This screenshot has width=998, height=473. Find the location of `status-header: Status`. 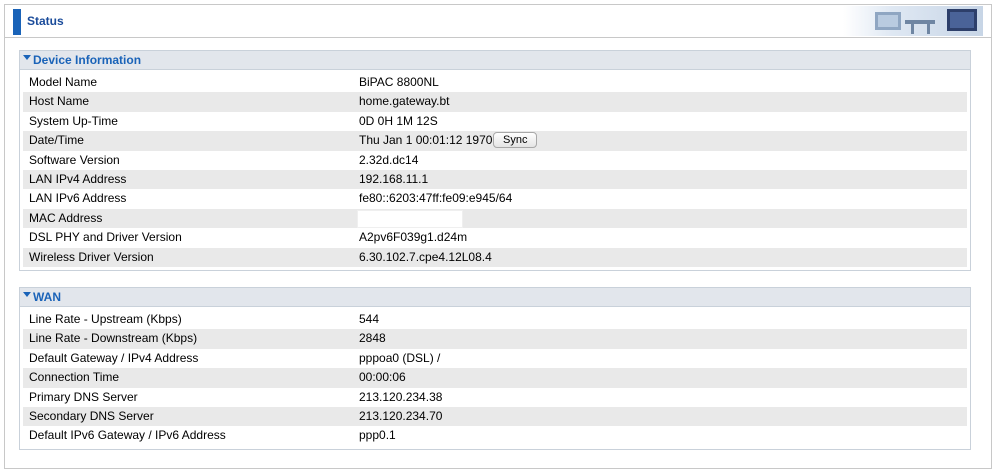

status-header: Status is located at coordinates (498, 21).